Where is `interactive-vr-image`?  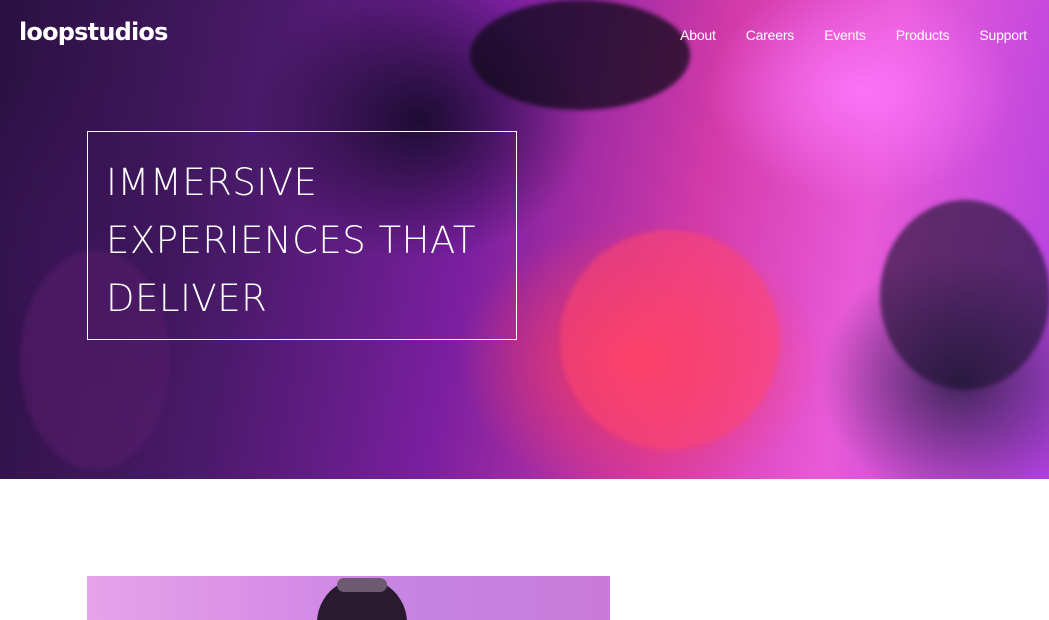
interactive-vr-image is located at coordinates (348, 598).